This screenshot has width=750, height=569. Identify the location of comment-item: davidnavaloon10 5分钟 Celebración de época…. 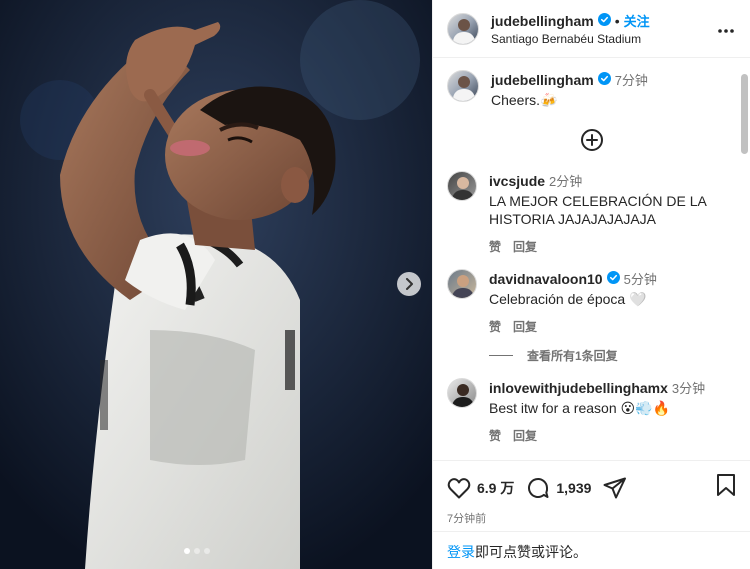
(591, 302).